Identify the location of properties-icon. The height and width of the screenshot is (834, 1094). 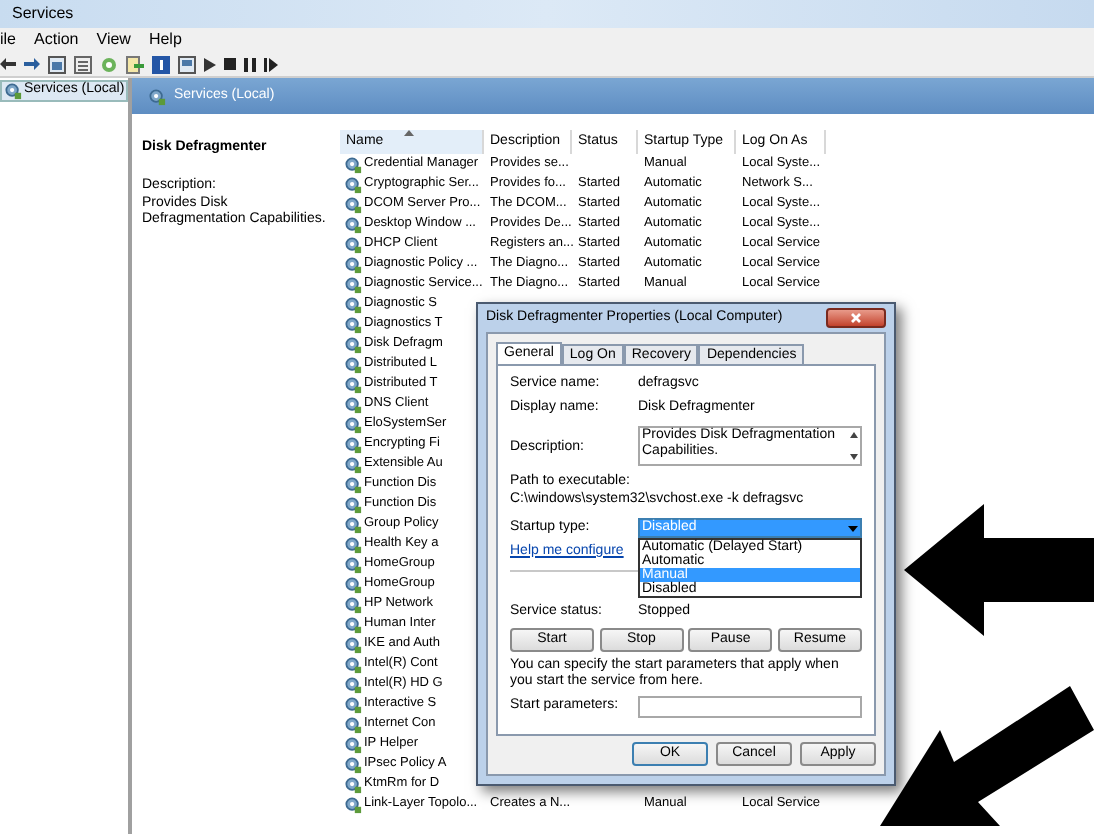
(187, 64).